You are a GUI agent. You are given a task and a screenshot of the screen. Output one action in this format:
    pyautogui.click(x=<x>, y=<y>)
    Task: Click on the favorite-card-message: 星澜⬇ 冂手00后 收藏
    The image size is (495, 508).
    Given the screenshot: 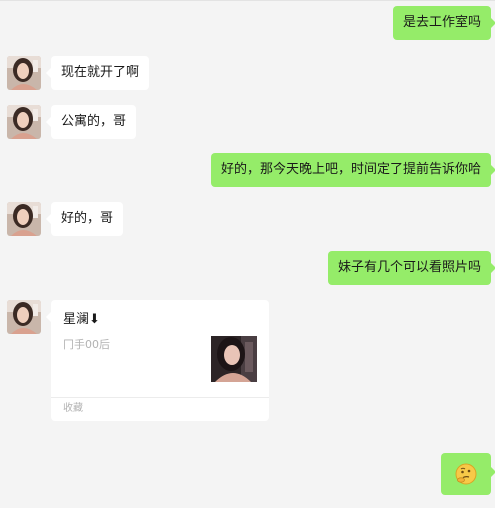 What is the action you would take?
    pyautogui.click(x=157, y=360)
    